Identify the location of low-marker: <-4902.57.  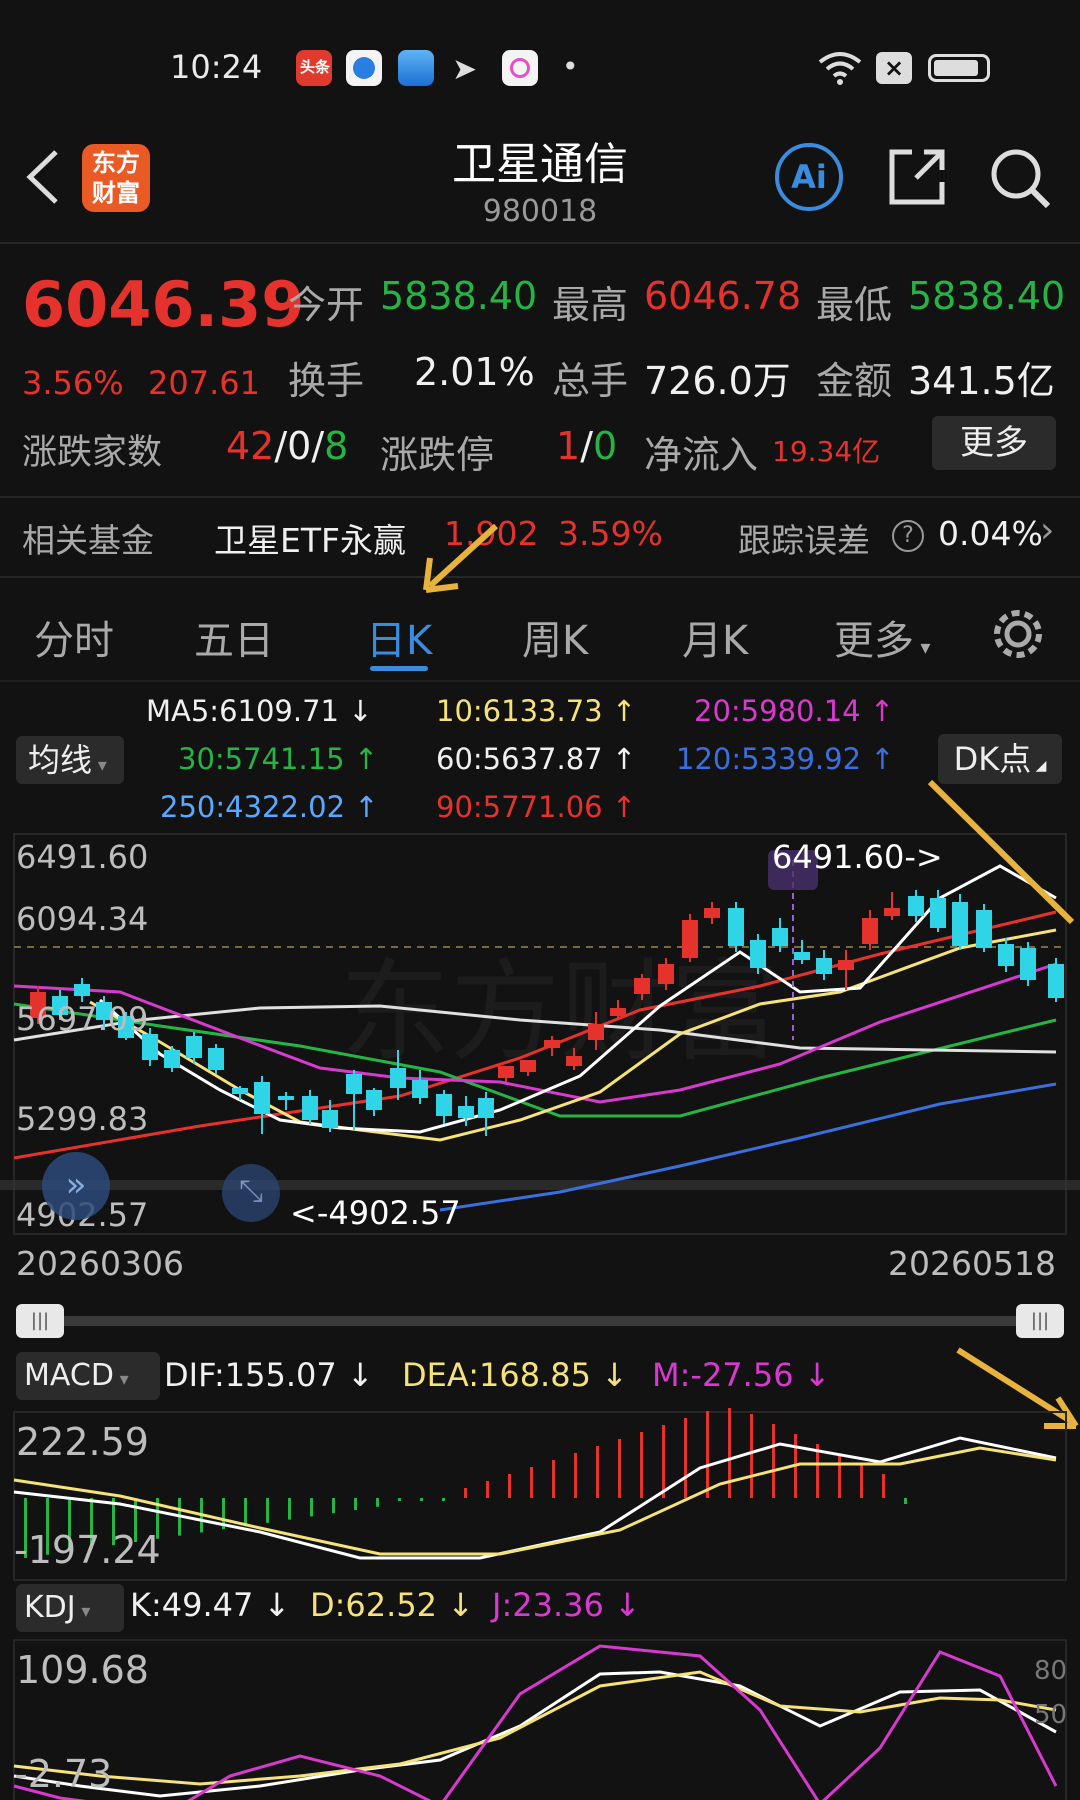
(375, 1213).